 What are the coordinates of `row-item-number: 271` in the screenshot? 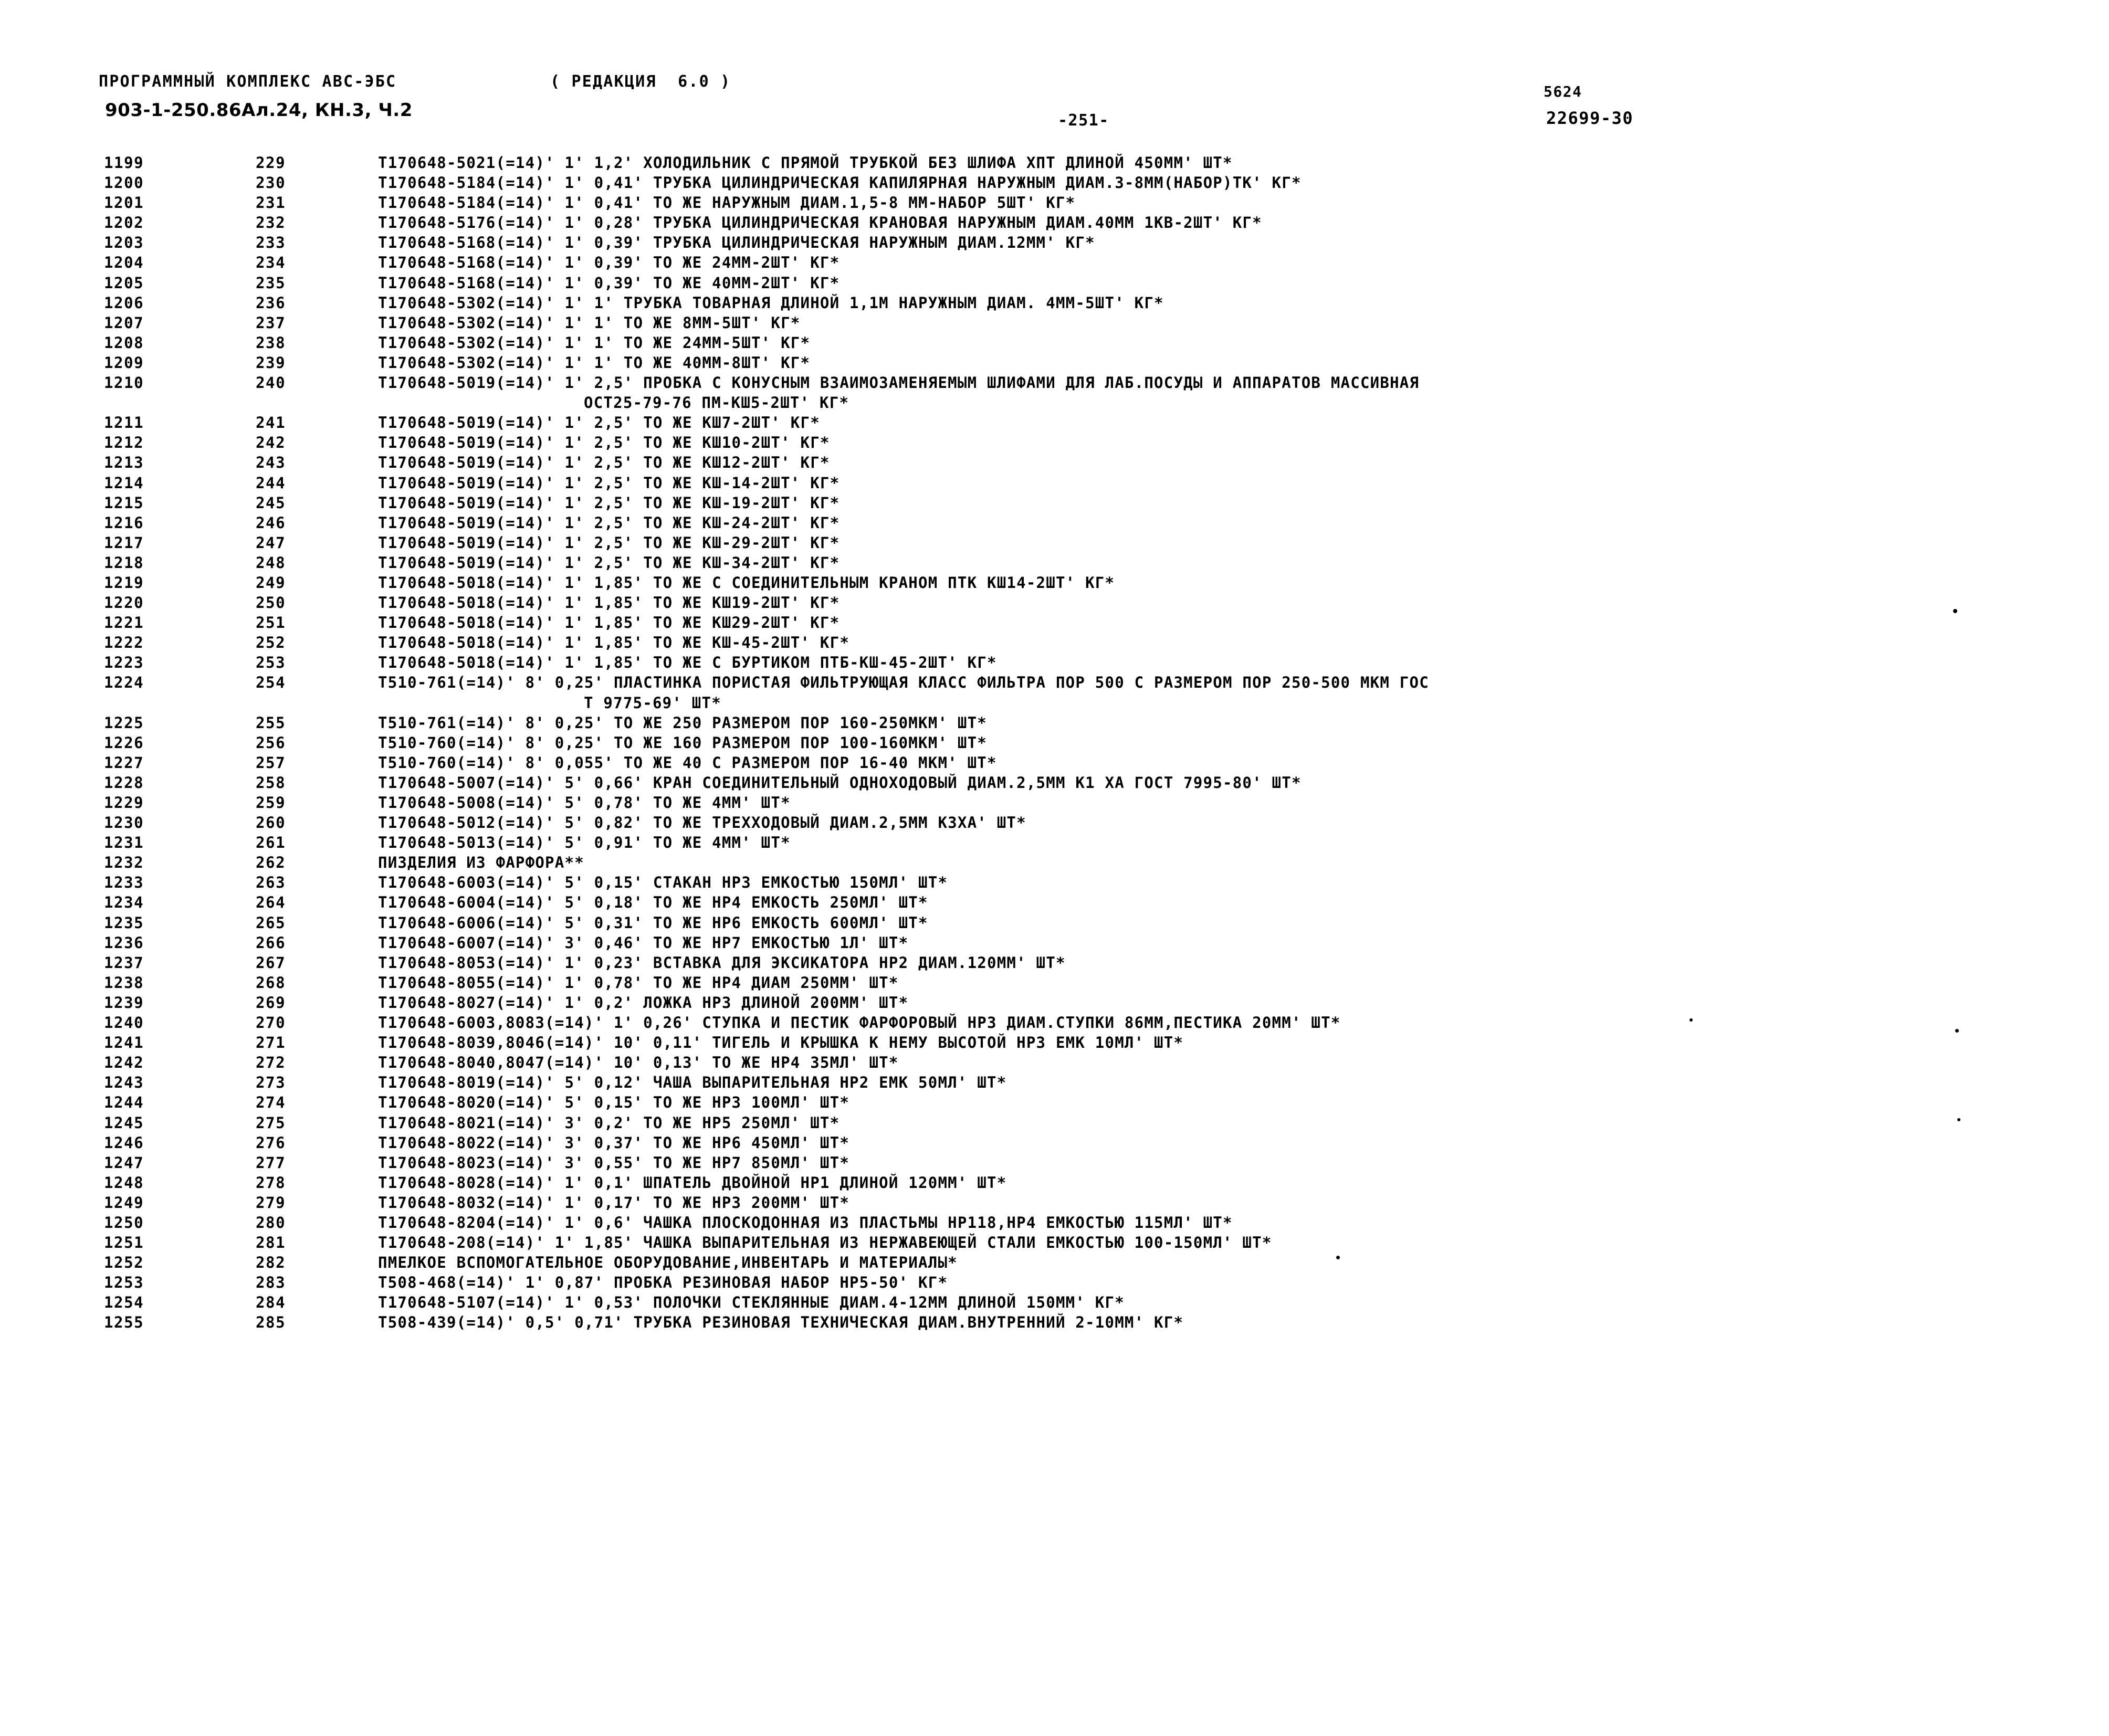 It's located at (271, 1043).